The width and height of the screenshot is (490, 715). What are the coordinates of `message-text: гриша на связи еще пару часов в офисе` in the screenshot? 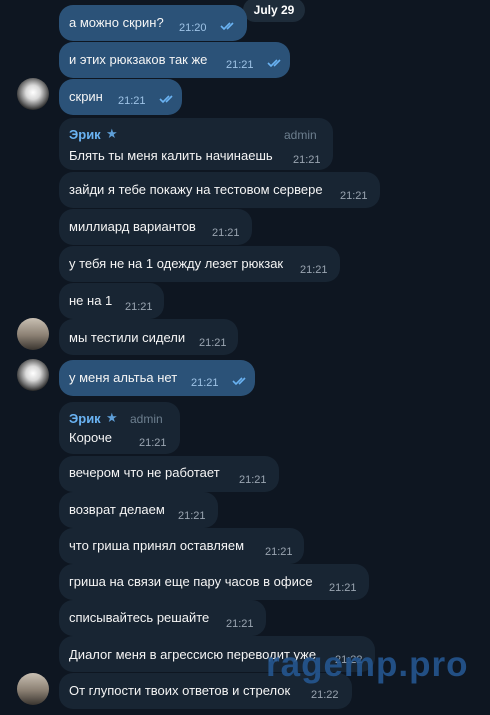 It's located at (191, 581).